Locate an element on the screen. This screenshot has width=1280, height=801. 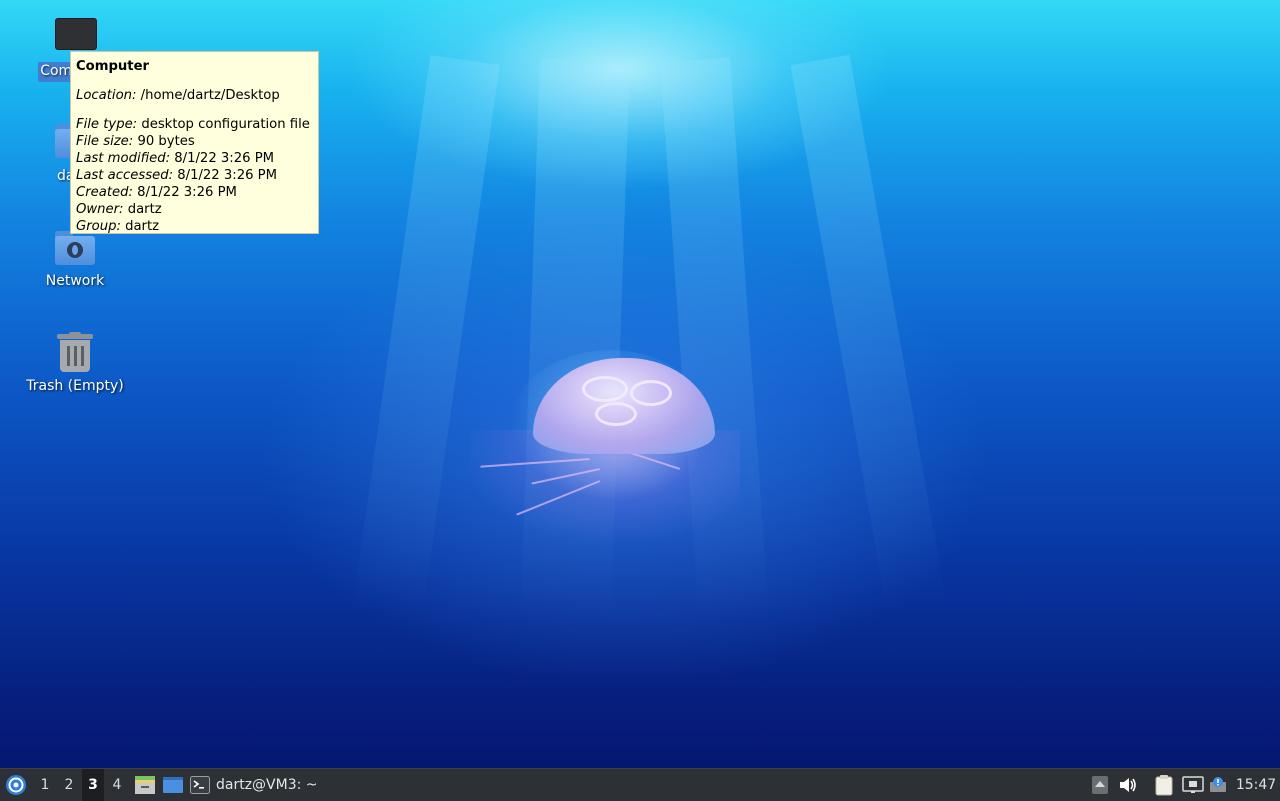
tooltip-row-location: Location: /home/dartz/Desktop is located at coordinates (194, 95).